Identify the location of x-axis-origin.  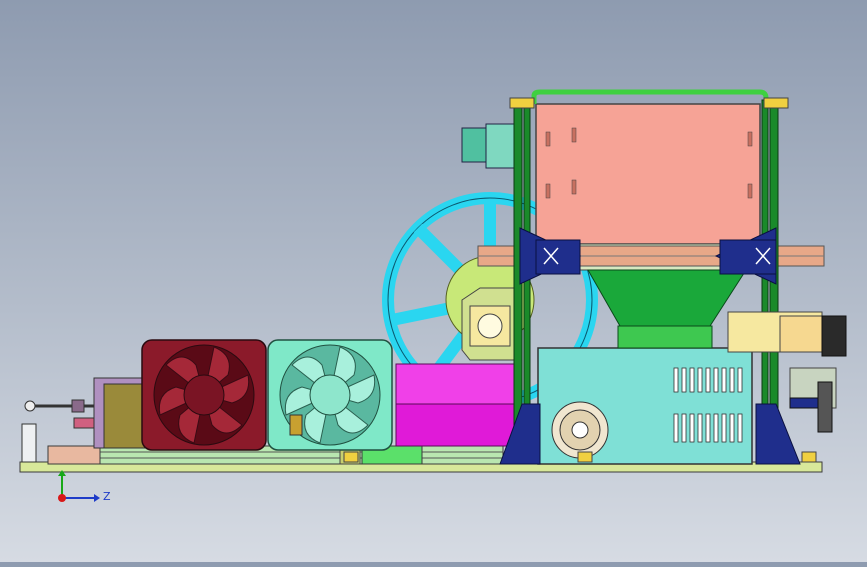
(62, 498).